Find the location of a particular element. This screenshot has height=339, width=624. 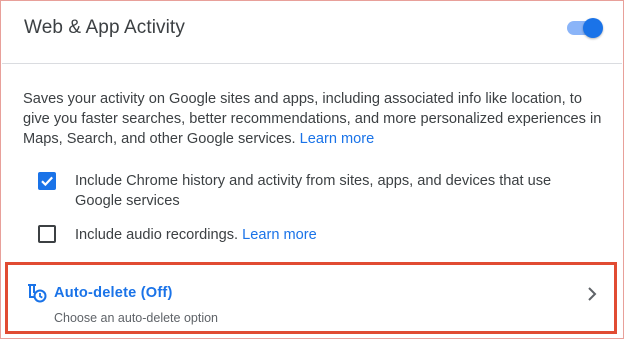

auto-delete-subtitle: Choose an auto-delete option is located at coordinates (136, 318).